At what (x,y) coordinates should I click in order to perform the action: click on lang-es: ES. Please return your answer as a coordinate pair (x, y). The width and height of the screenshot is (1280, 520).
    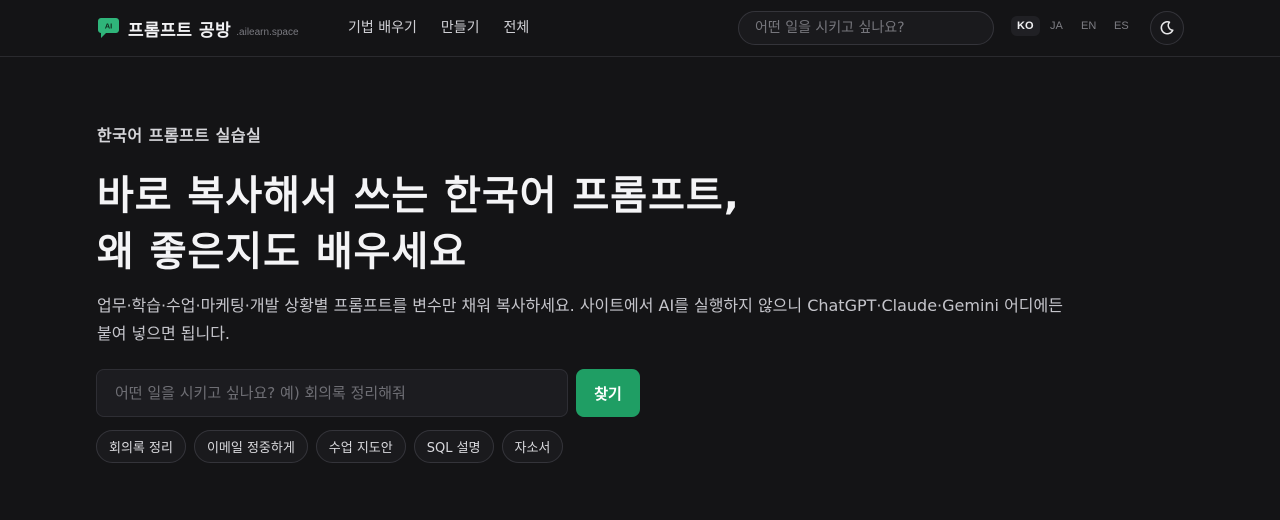
    Looking at the image, I should click on (1121, 26).